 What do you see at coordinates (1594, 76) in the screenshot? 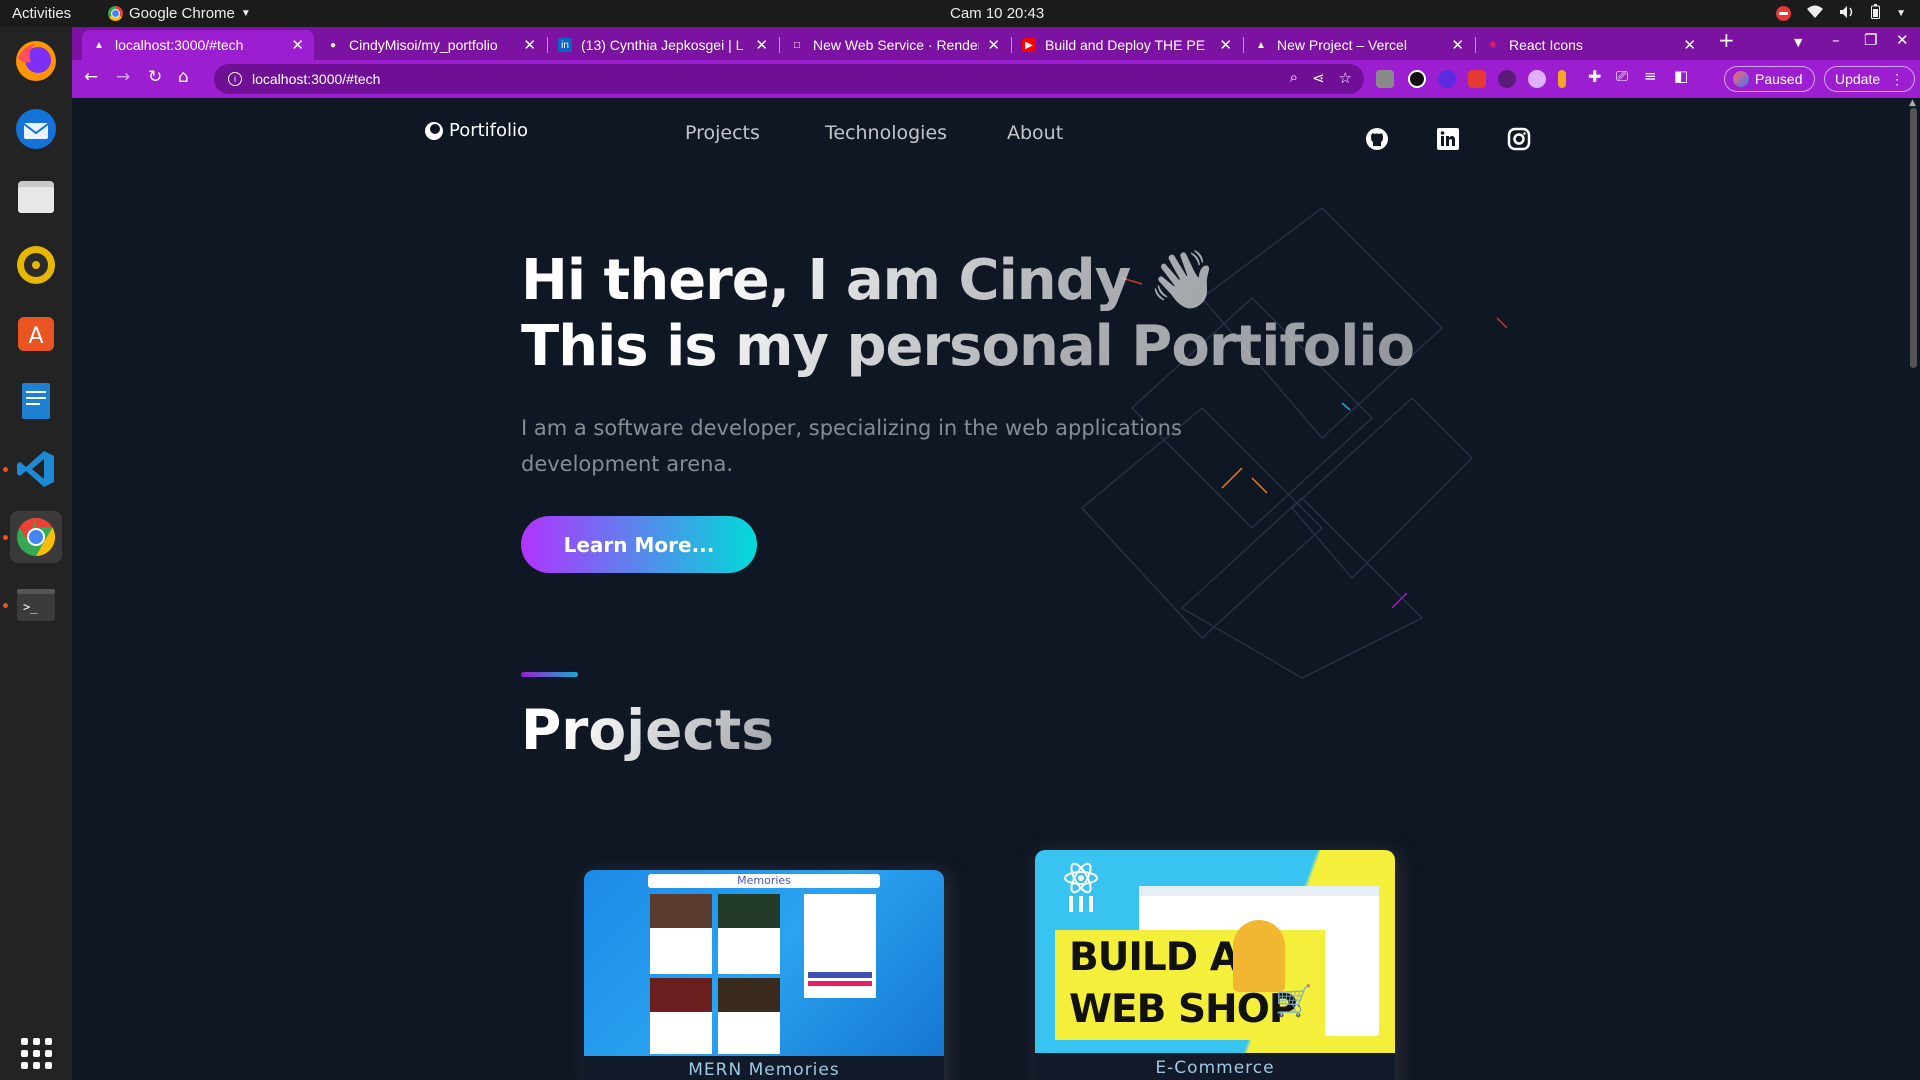
I see `extensions-puzzle-icon: ✚` at bounding box center [1594, 76].